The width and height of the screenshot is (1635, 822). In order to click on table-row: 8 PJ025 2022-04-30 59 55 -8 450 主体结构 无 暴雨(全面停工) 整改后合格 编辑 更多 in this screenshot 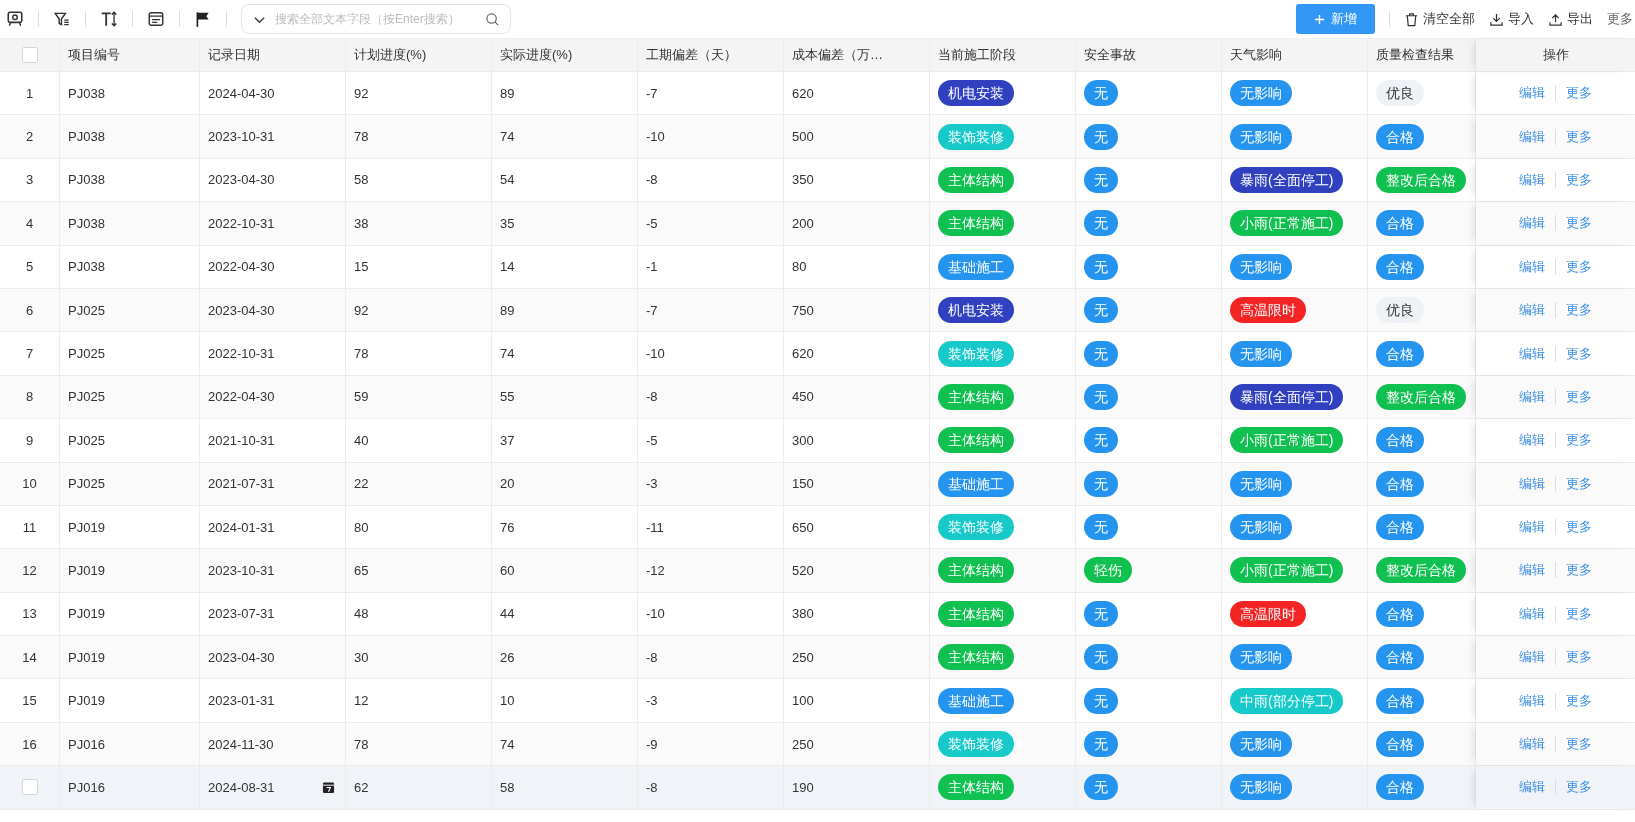, I will do `click(817, 397)`.